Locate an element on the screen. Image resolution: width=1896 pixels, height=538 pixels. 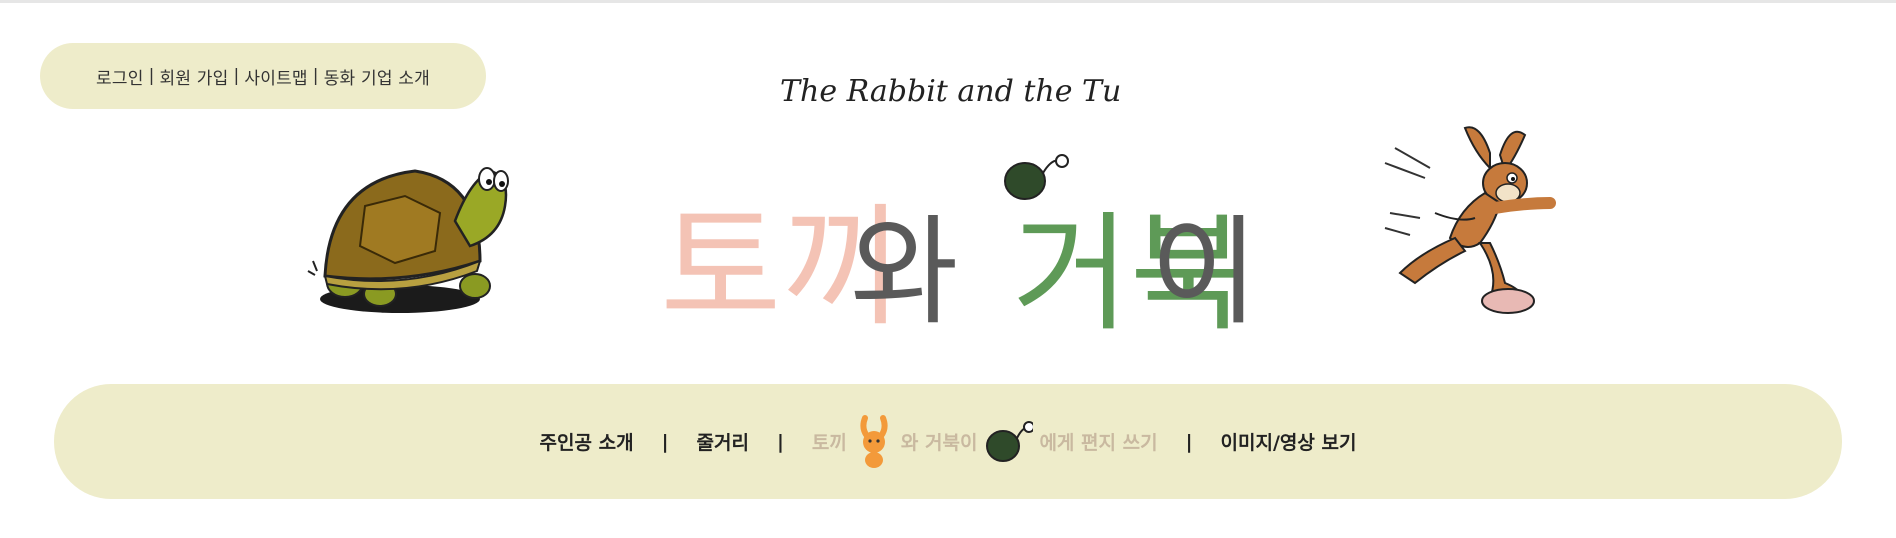
title-turtle-icon is located at coordinates (1036, 177).